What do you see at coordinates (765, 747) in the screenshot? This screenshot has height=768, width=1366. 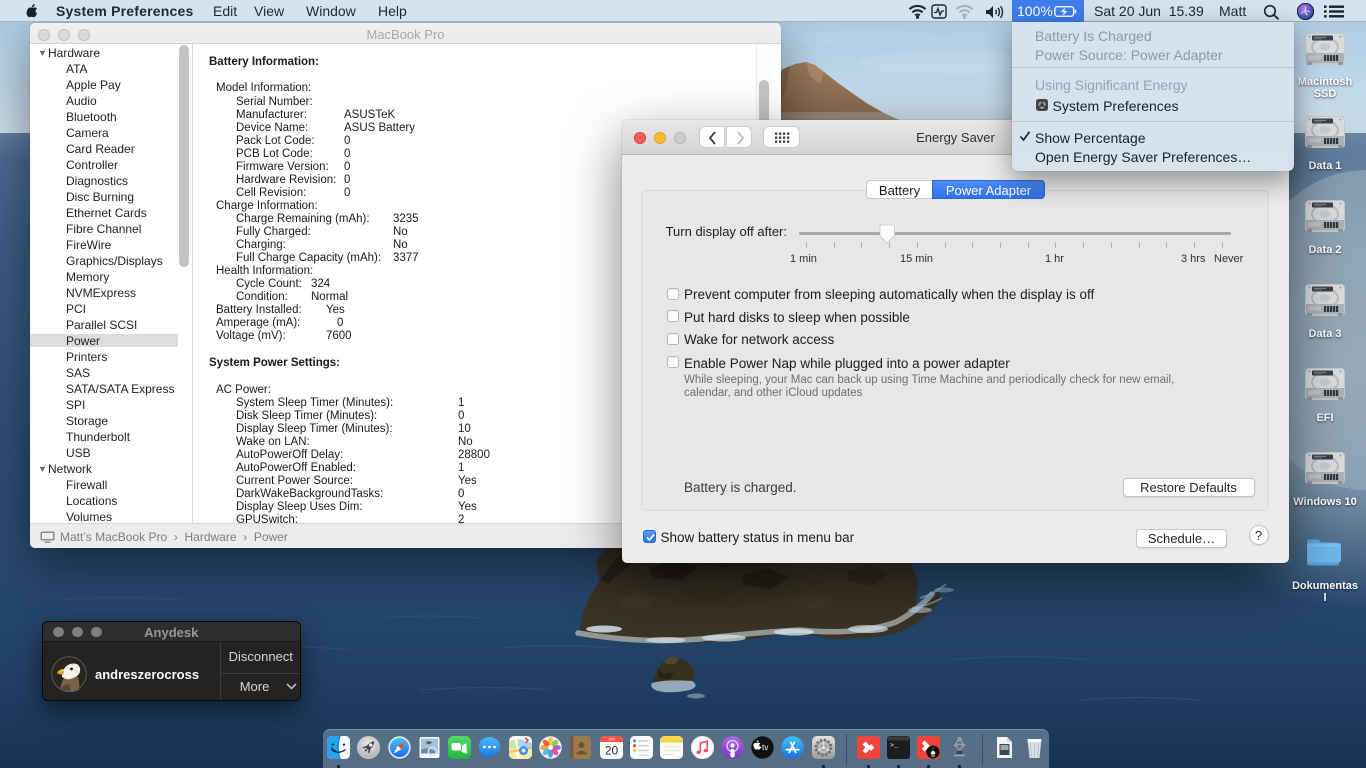 I see `svg-text: tv` at bounding box center [765, 747].